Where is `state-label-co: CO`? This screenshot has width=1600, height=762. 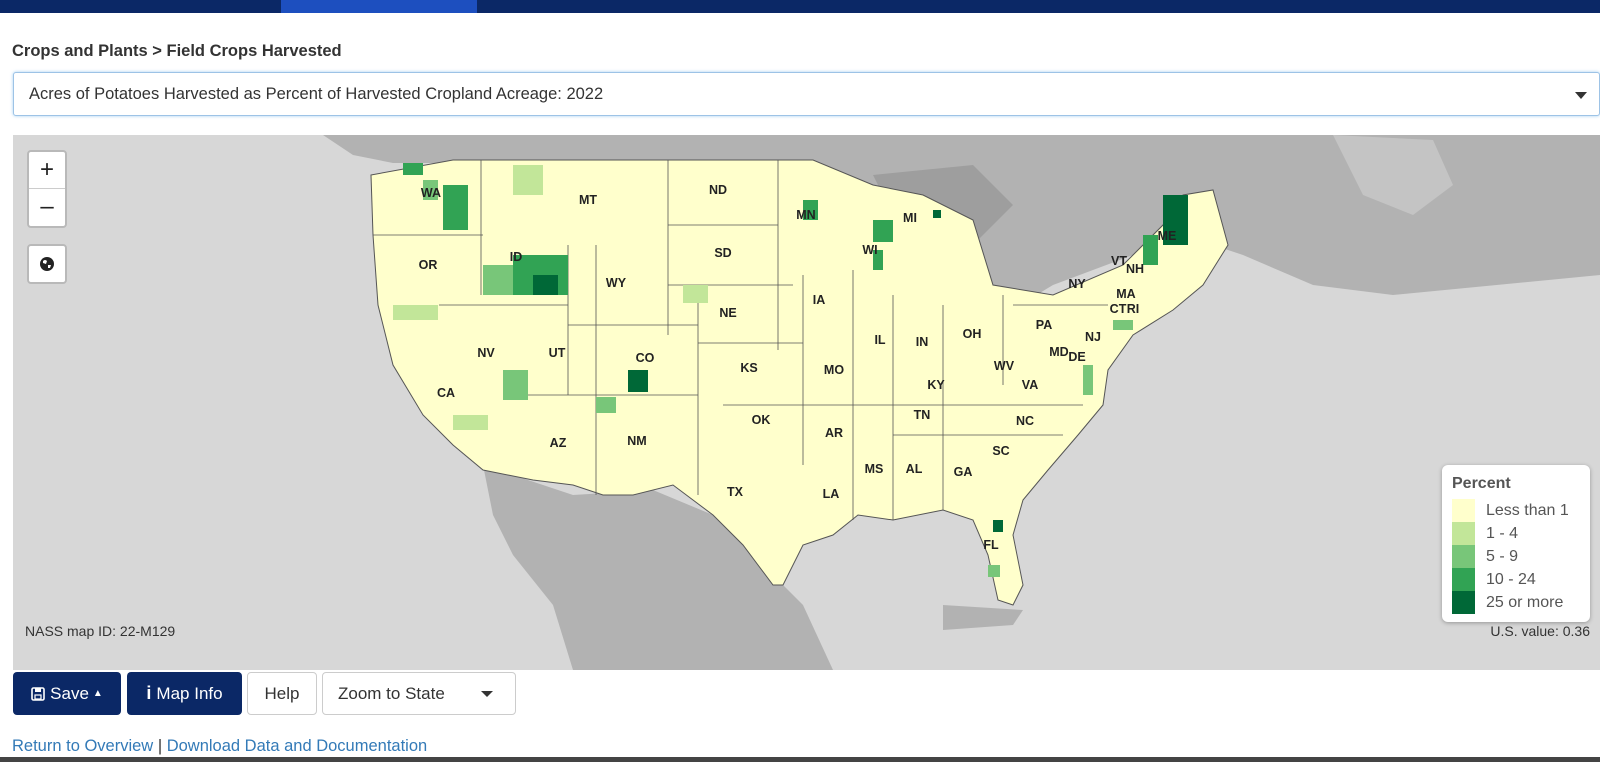 state-label-co: CO is located at coordinates (645, 358).